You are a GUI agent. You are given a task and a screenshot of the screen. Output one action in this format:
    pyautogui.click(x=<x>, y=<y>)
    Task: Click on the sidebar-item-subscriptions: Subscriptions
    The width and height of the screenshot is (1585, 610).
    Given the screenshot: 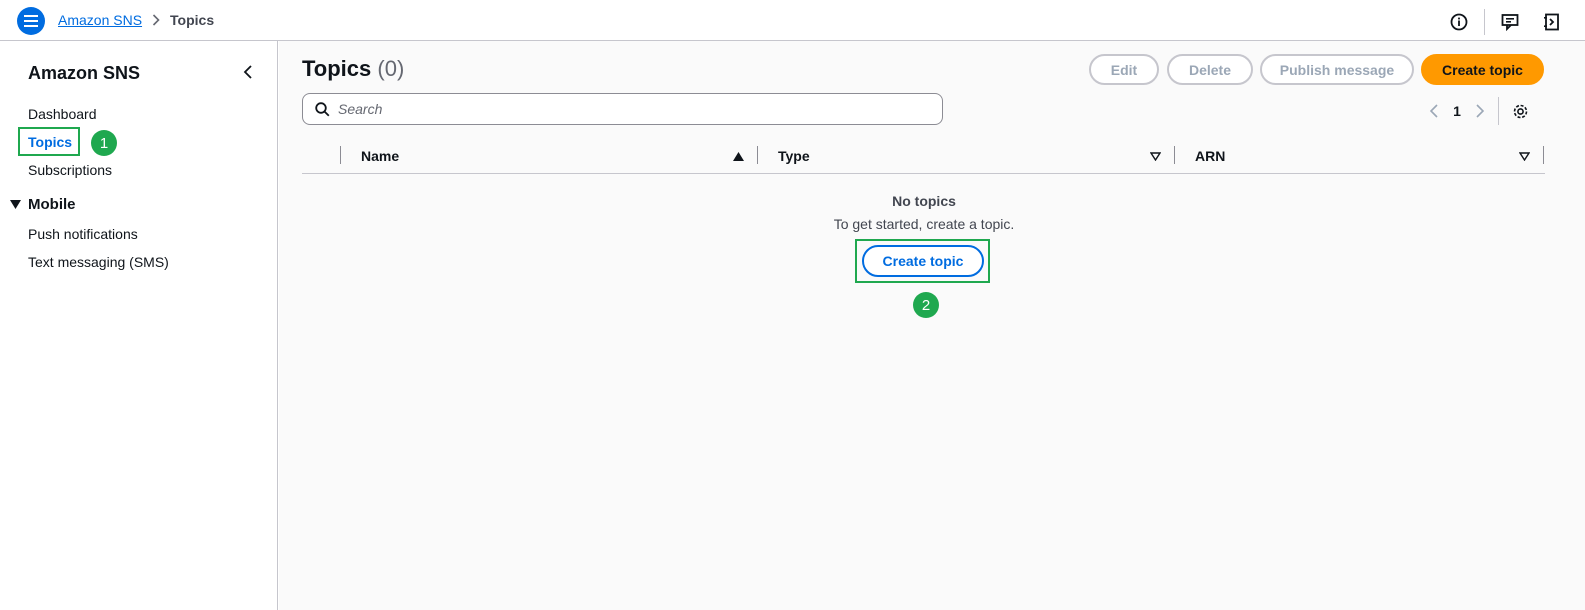 What is the action you would take?
    pyautogui.click(x=70, y=170)
    